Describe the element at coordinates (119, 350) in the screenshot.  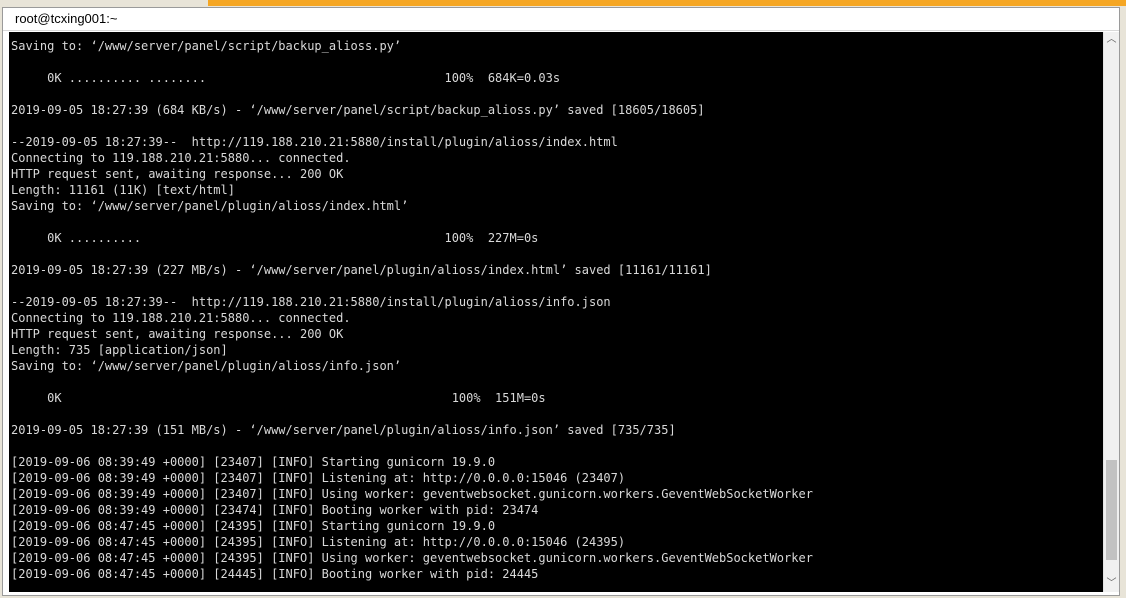
I see `terminal-line: Length: 735 [application/json]` at that location.